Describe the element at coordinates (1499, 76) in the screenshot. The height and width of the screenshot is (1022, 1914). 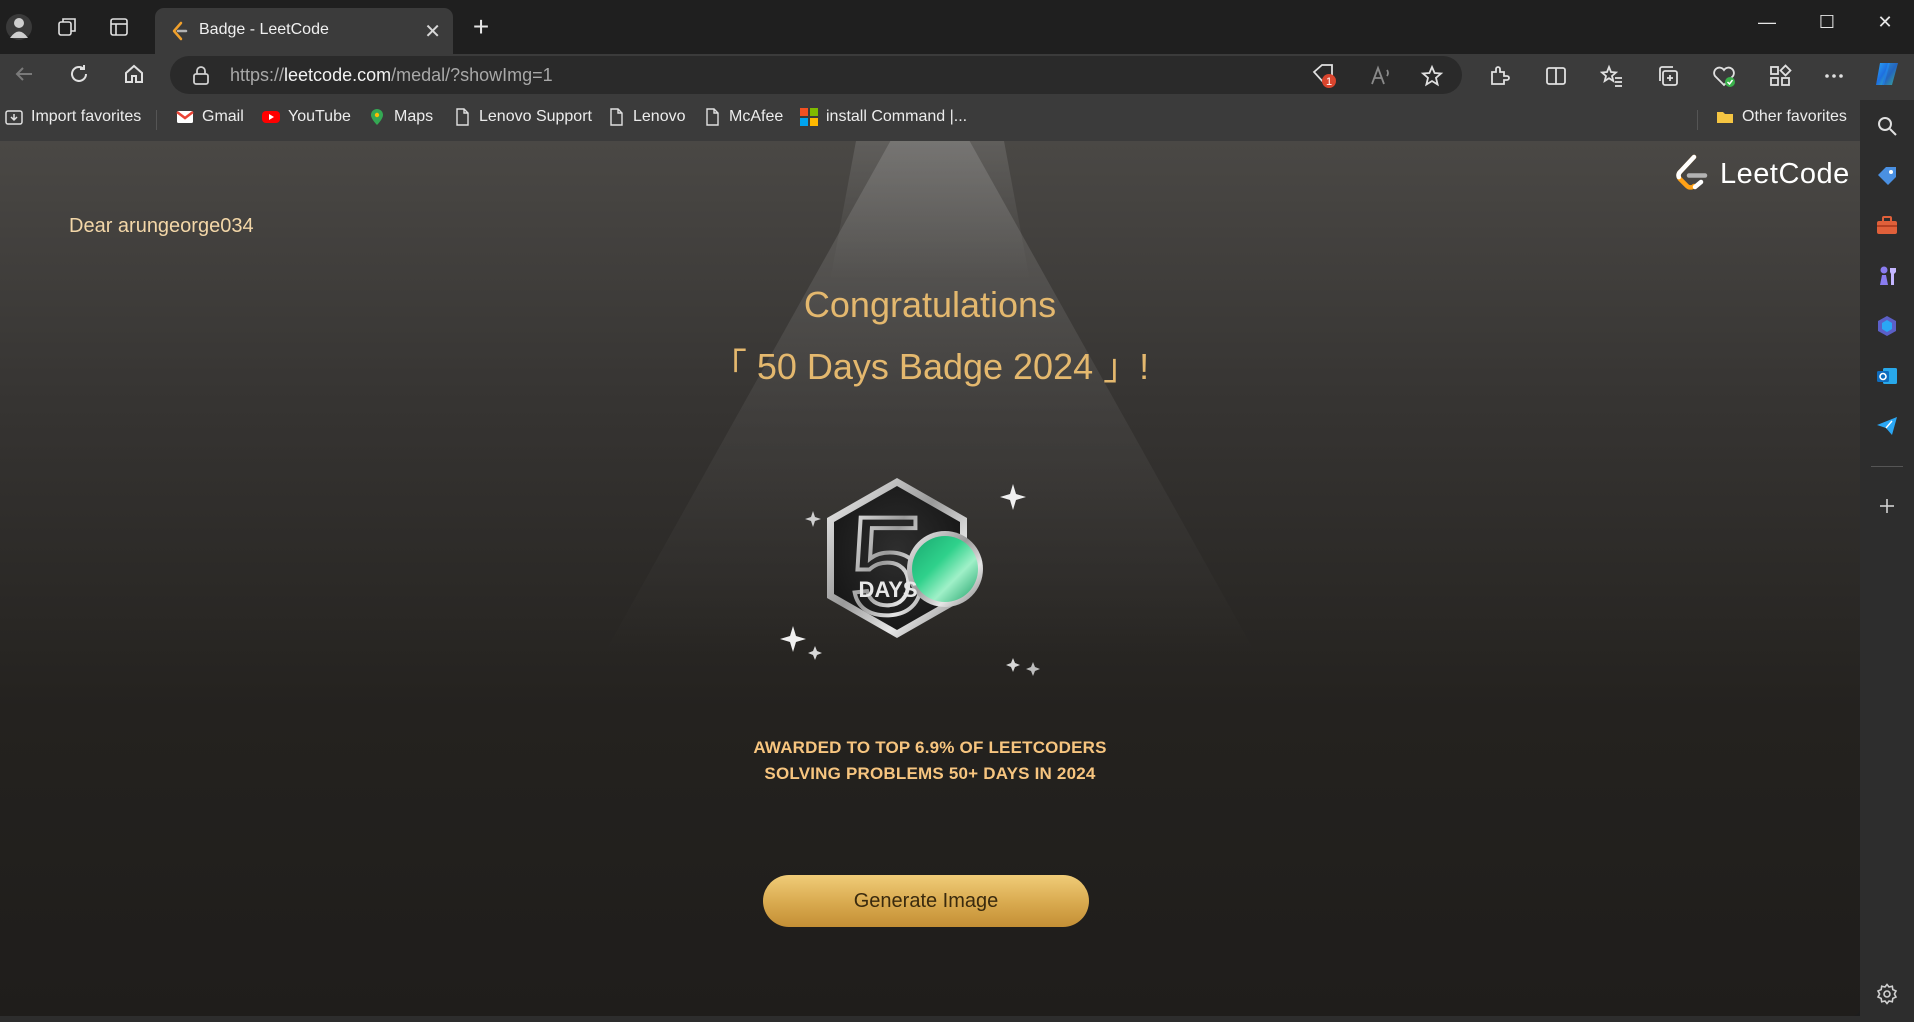
I see `extensions-icon` at that location.